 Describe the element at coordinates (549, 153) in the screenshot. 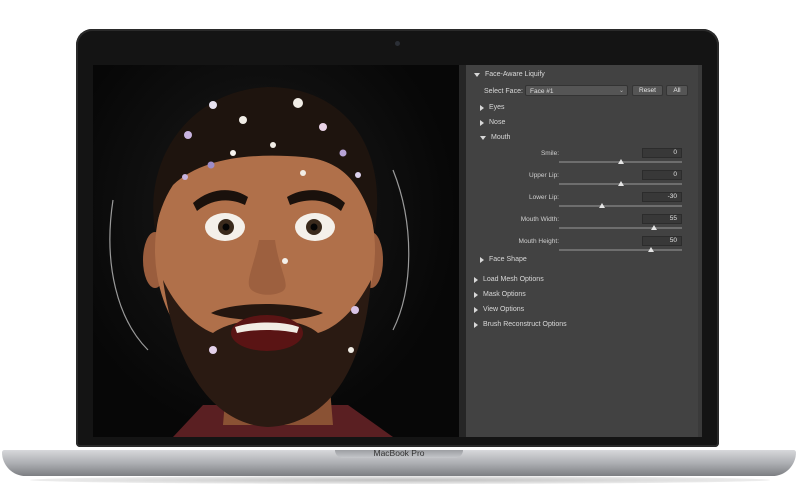

I see `slider-label: Smile:` at that location.